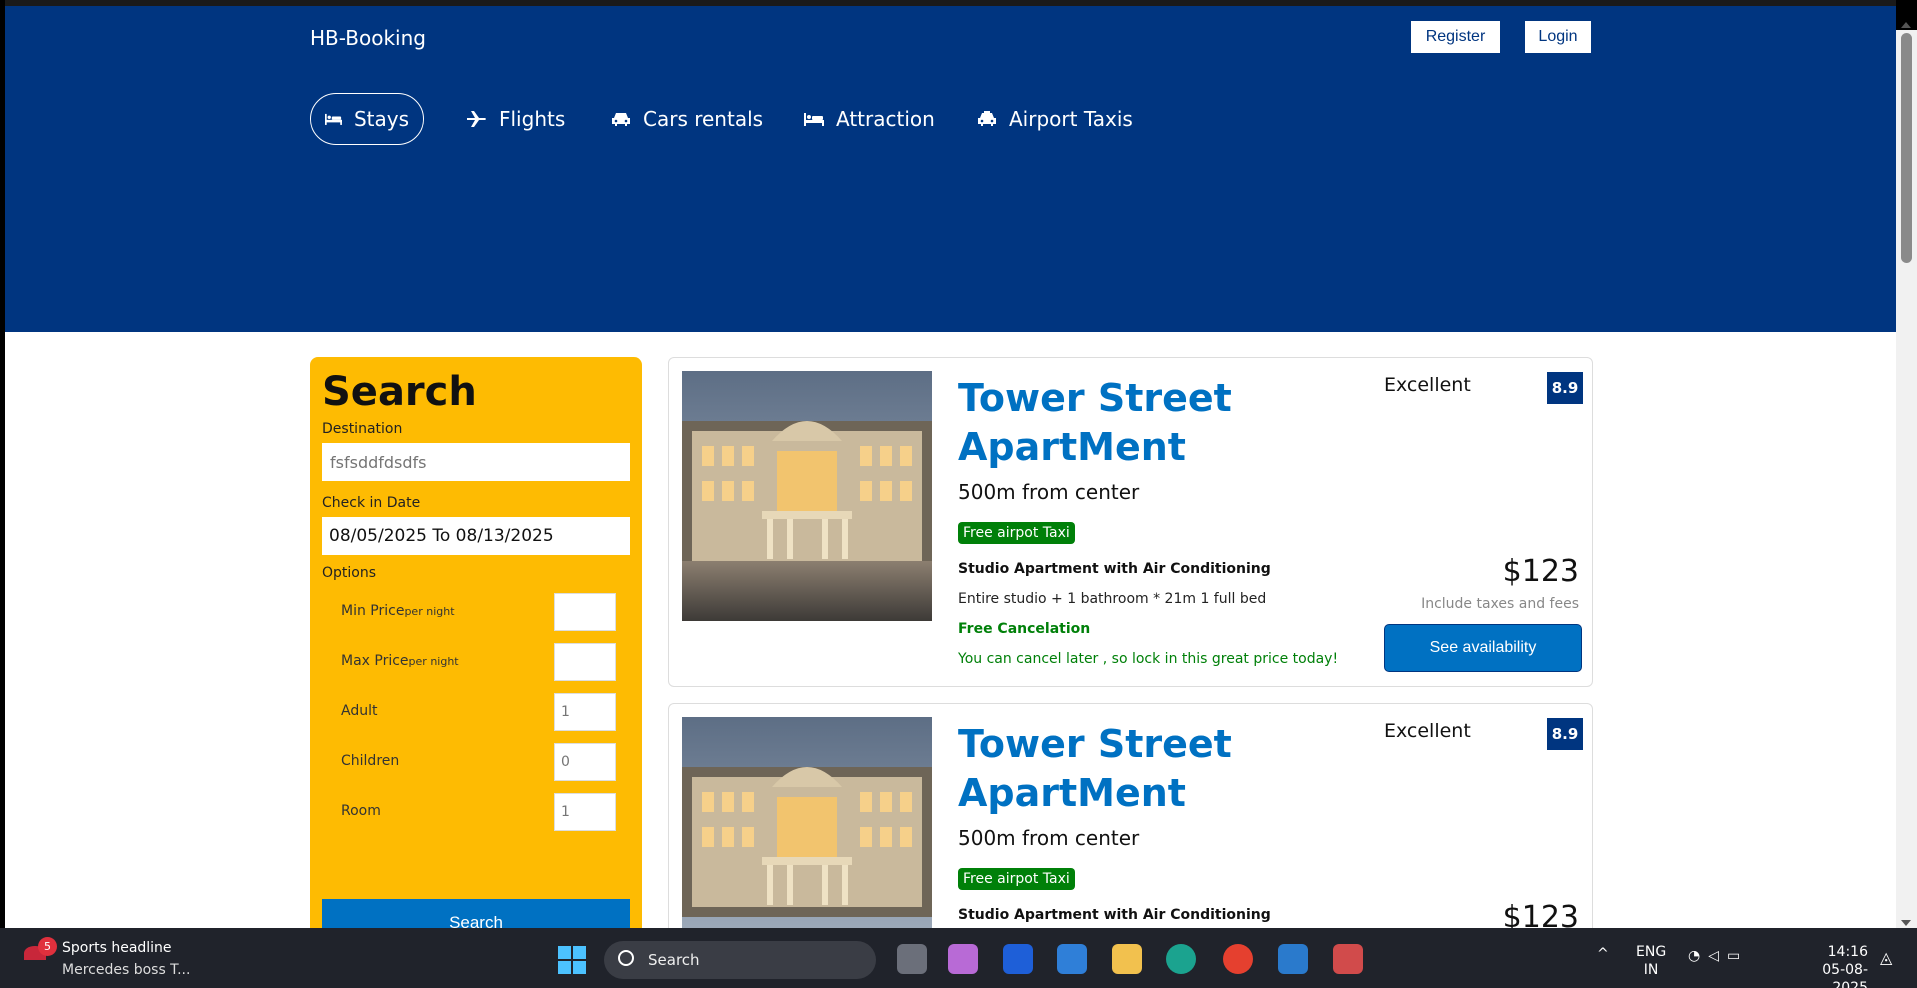 Image resolution: width=1917 pixels, height=988 pixels. I want to click on scroll-up-arrow-icon, so click(1906, 25).